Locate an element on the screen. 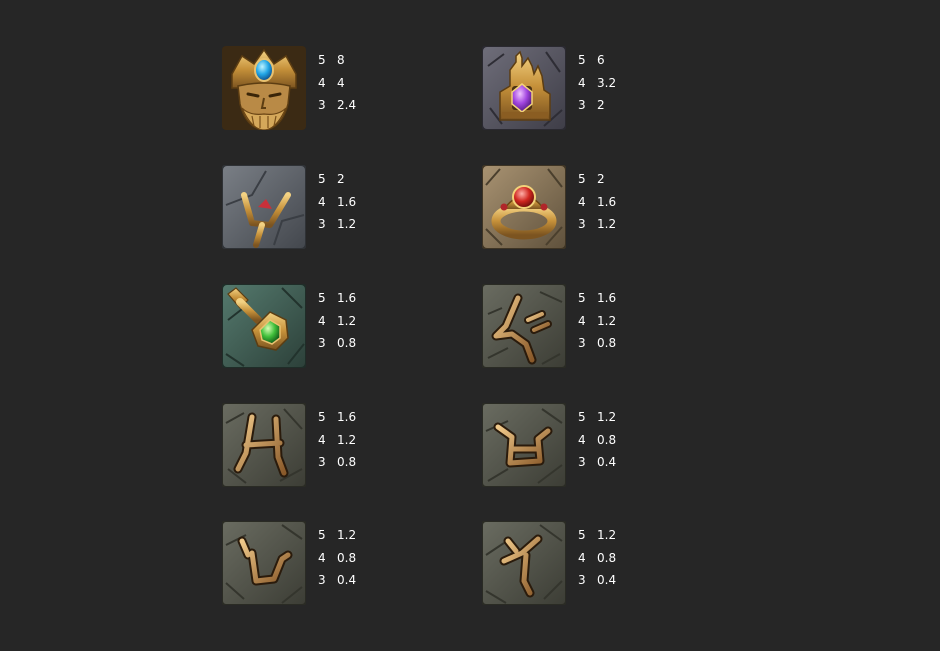 The width and height of the screenshot is (940, 651). rune-stone-y-icon is located at coordinates (524, 563).